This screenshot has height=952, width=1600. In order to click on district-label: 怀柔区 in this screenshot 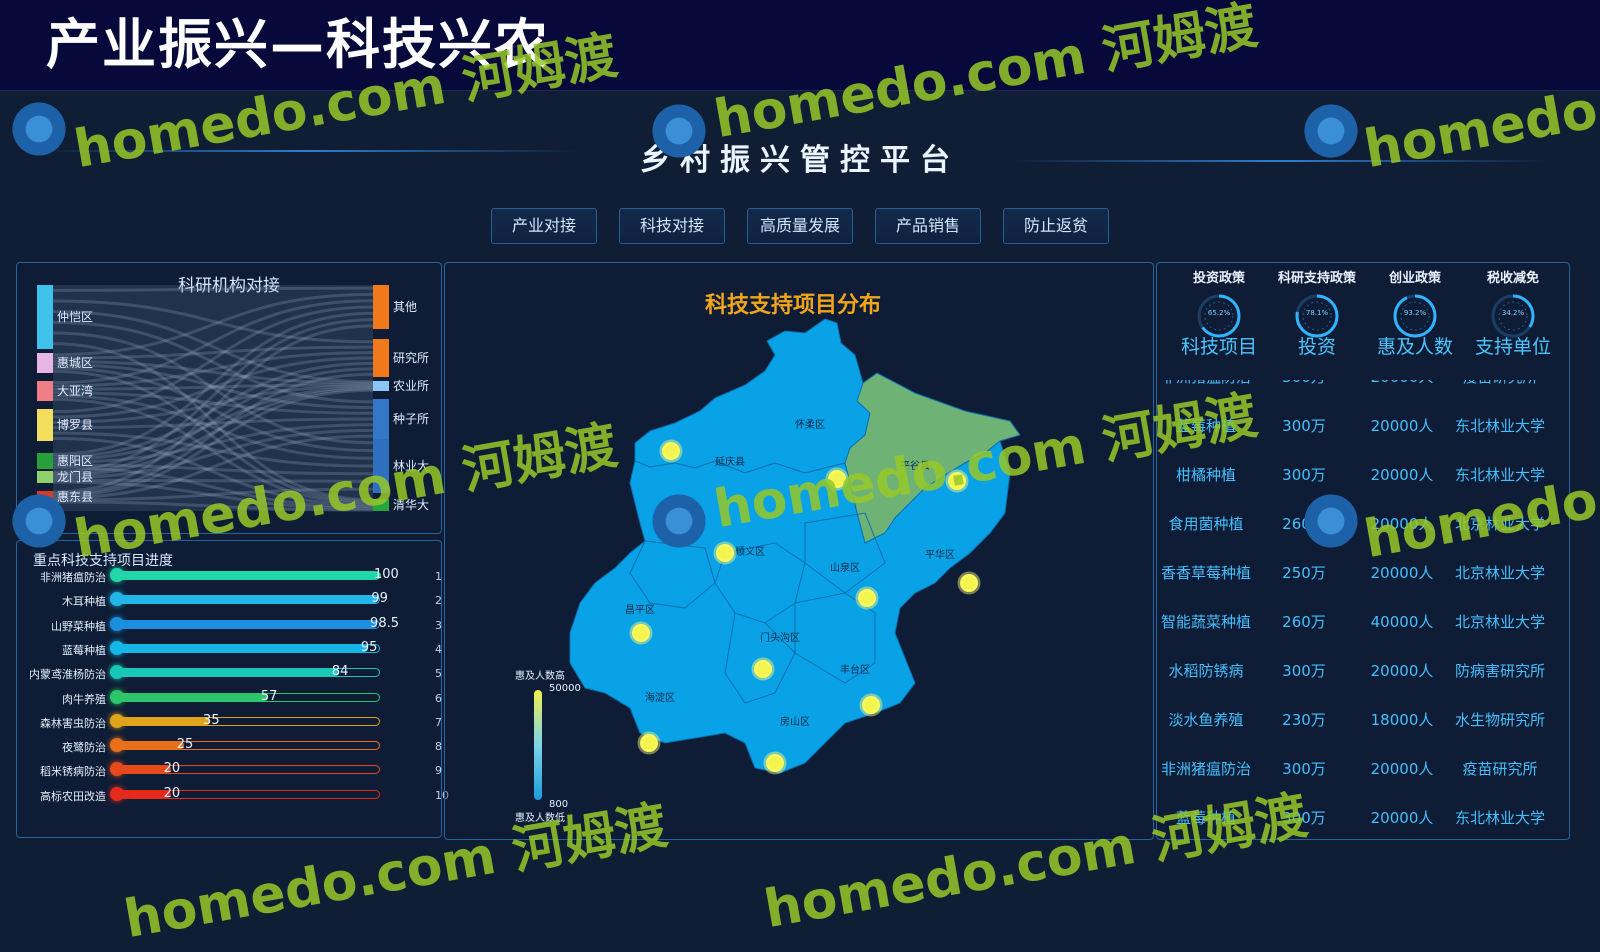, I will do `click(810, 425)`.